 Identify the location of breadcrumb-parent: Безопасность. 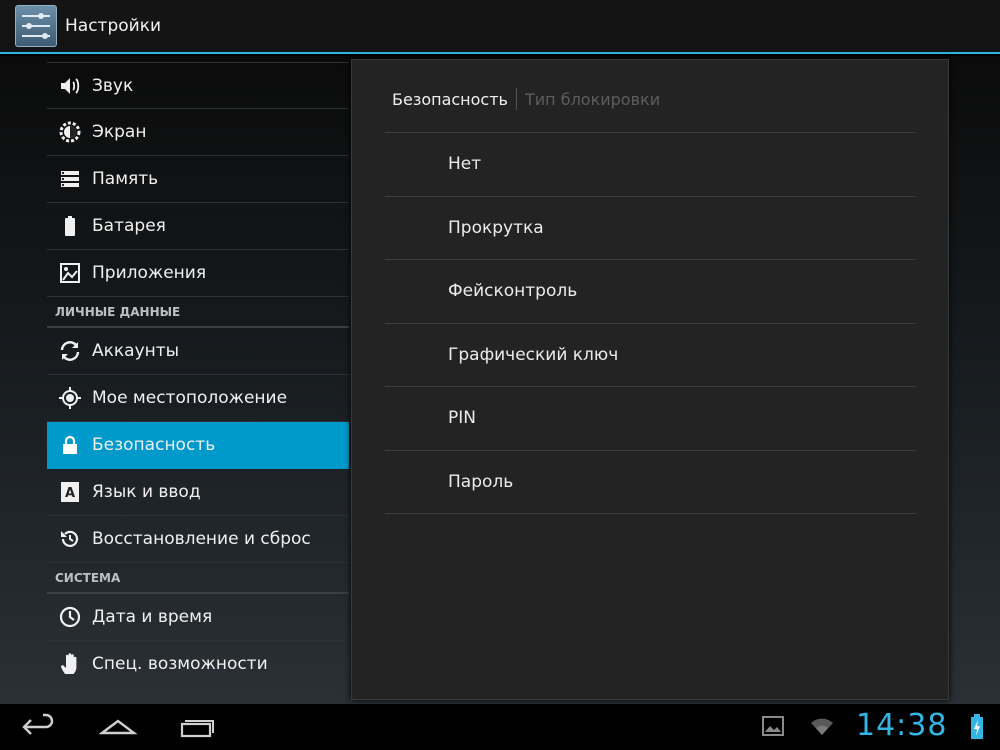
(450, 99).